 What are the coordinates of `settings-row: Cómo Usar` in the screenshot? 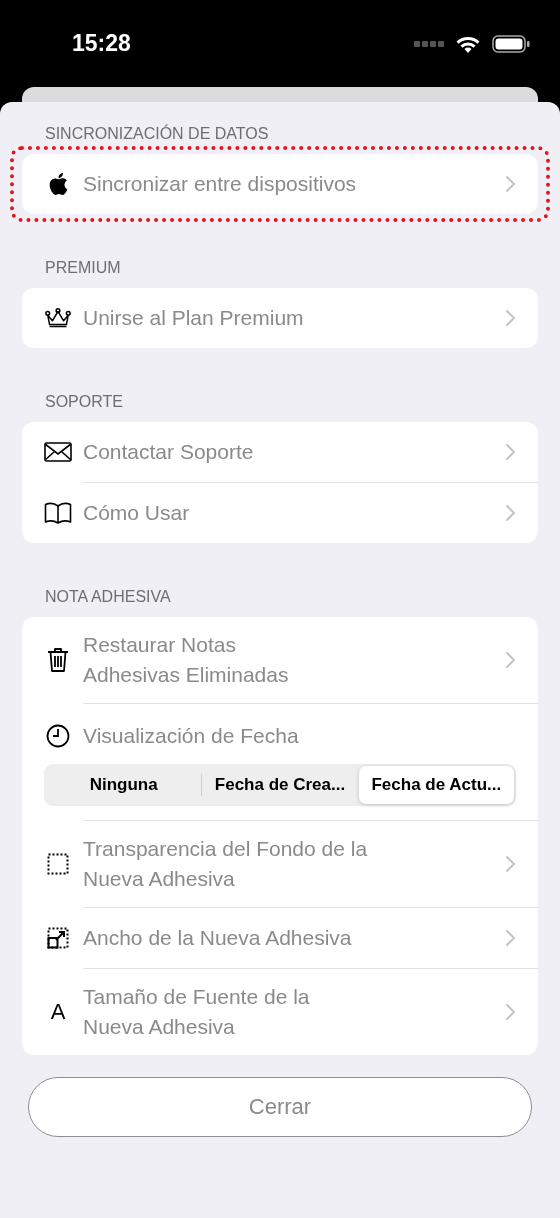 It's located at (280, 513).